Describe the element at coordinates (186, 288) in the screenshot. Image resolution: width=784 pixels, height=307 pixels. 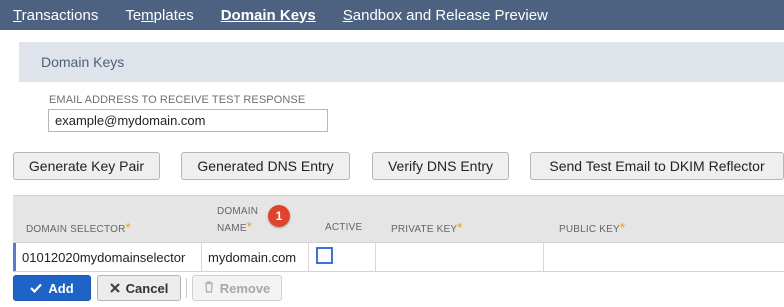
I see `button-separator` at that location.